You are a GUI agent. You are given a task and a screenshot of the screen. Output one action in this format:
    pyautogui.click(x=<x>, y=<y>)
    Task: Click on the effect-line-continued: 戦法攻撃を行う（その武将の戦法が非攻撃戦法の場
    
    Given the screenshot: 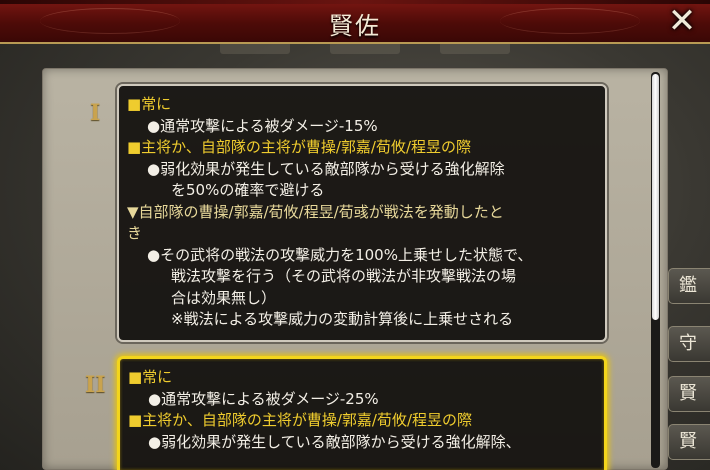 What is the action you would take?
    pyautogui.click(x=344, y=276)
    